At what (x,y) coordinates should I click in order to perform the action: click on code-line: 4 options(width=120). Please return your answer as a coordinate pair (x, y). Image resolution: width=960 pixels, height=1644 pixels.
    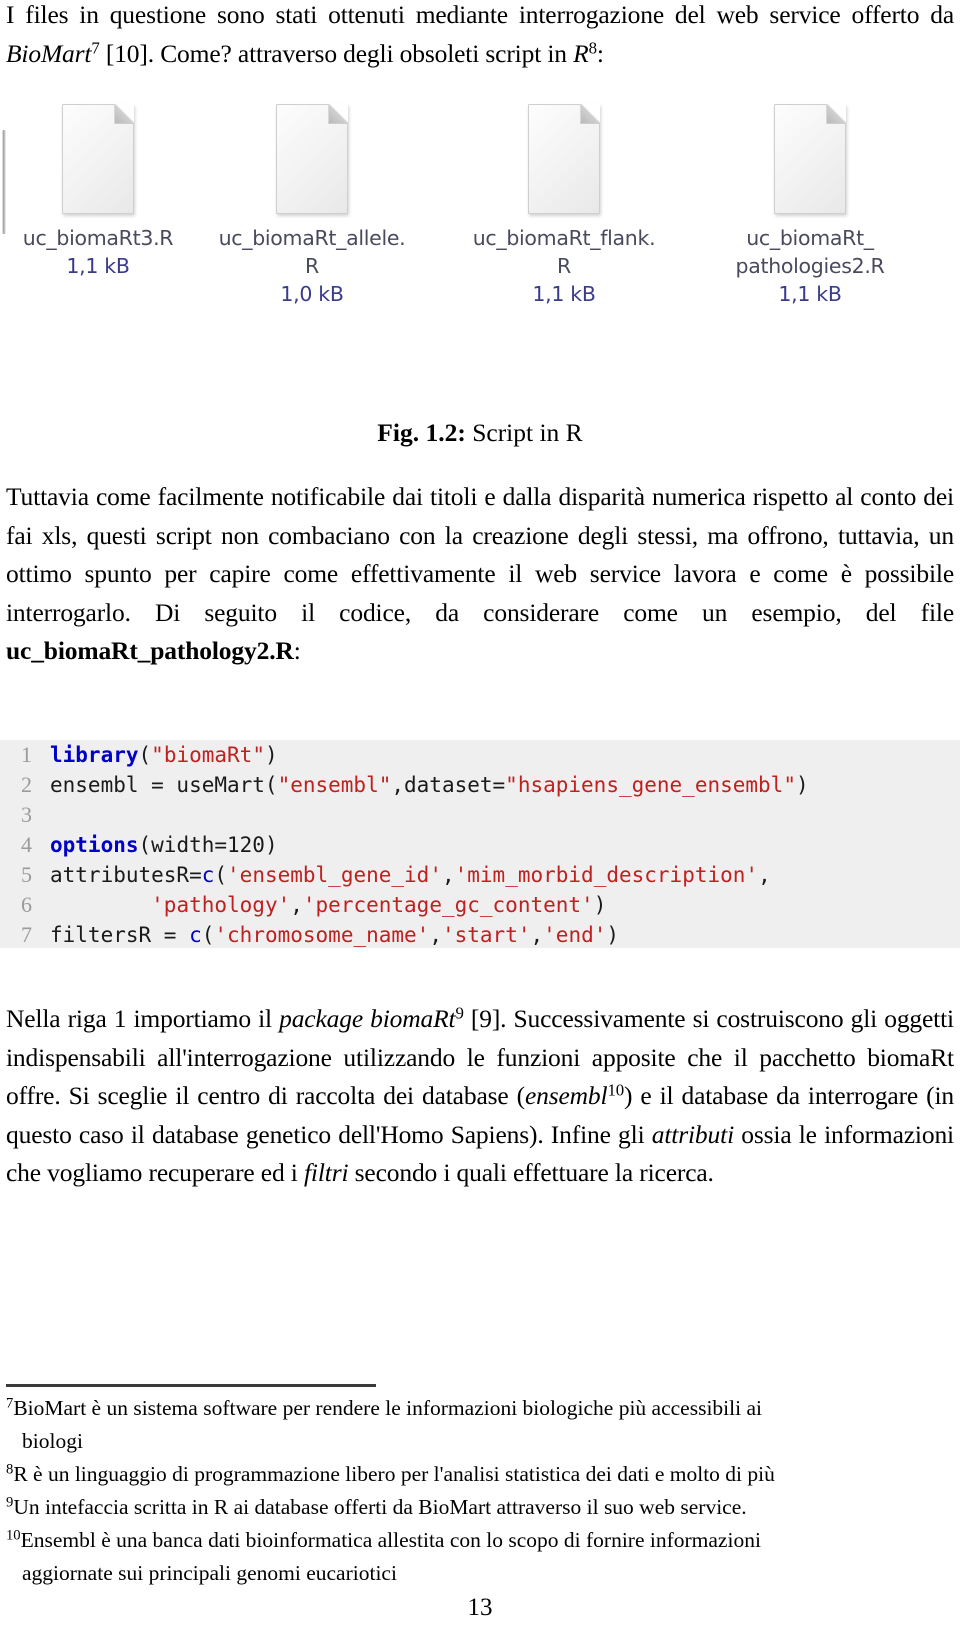
    Looking at the image, I should click on (480, 845).